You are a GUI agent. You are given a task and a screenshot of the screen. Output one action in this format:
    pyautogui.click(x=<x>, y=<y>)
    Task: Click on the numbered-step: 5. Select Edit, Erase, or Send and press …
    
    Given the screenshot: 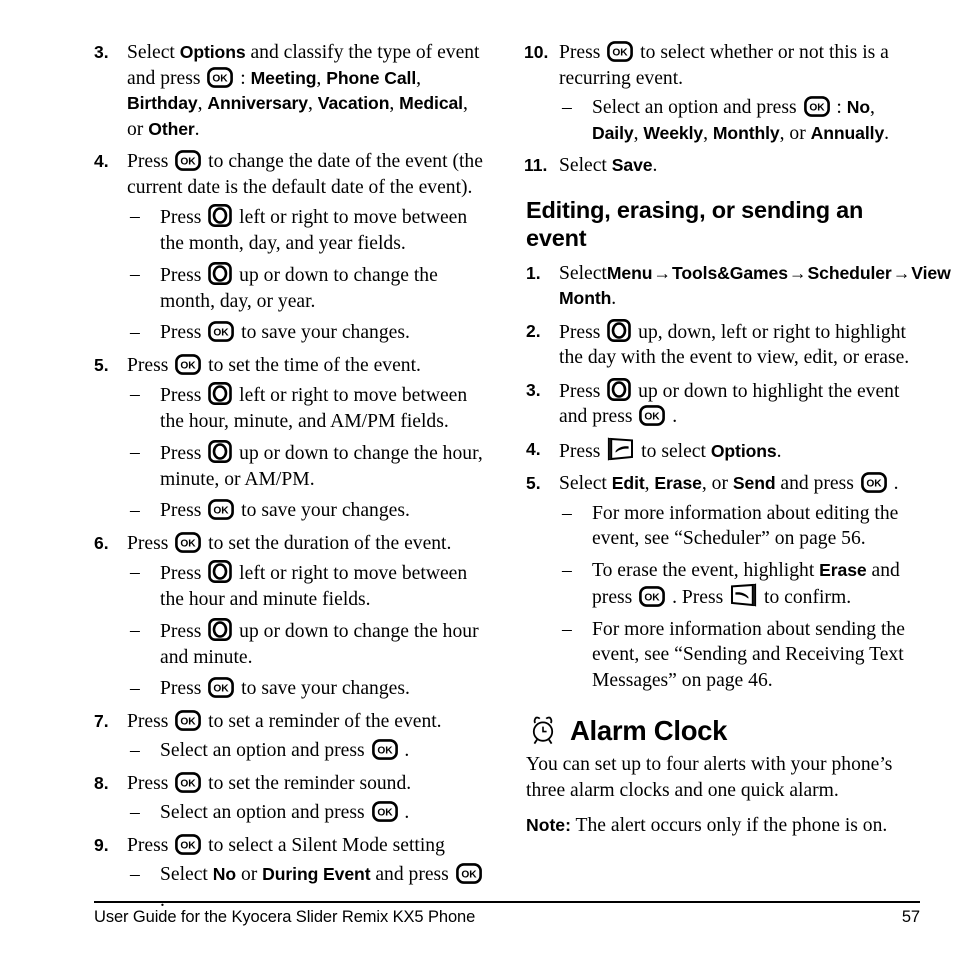 What is the action you would take?
    pyautogui.click(x=723, y=582)
    